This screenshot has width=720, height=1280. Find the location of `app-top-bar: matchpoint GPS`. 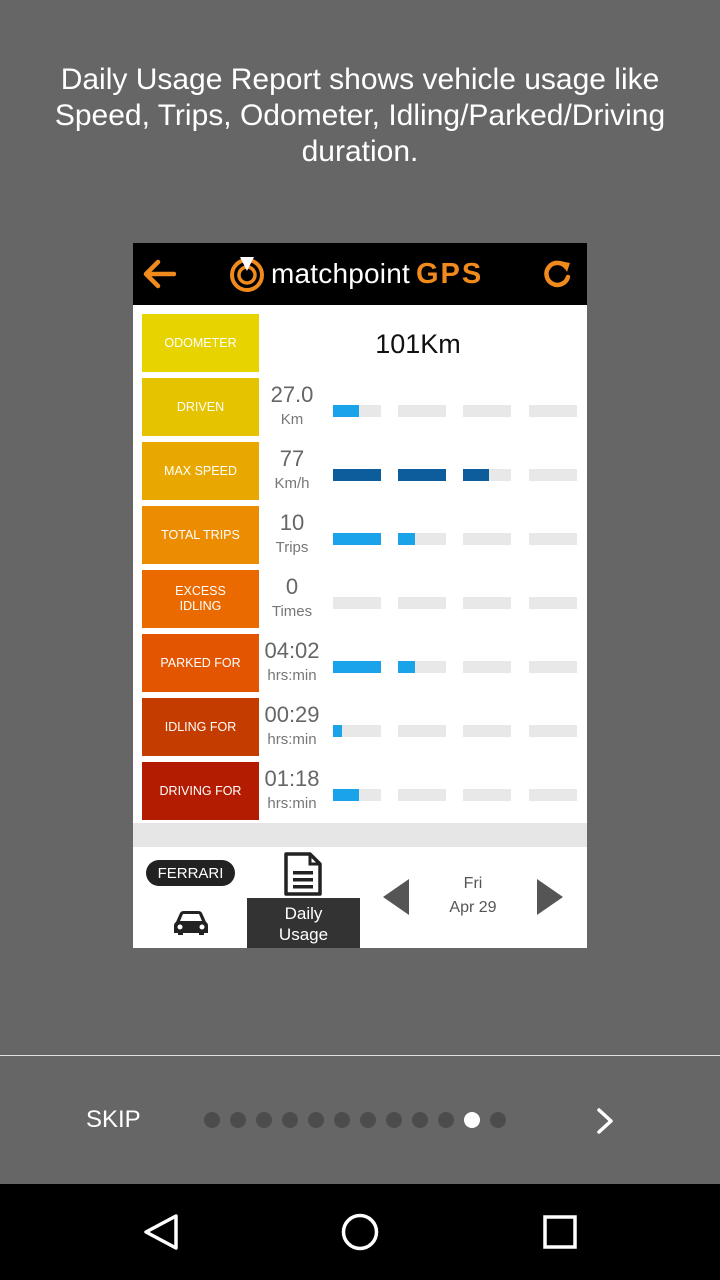

app-top-bar: matchpoint GPS is located at coordinates (360, 274).